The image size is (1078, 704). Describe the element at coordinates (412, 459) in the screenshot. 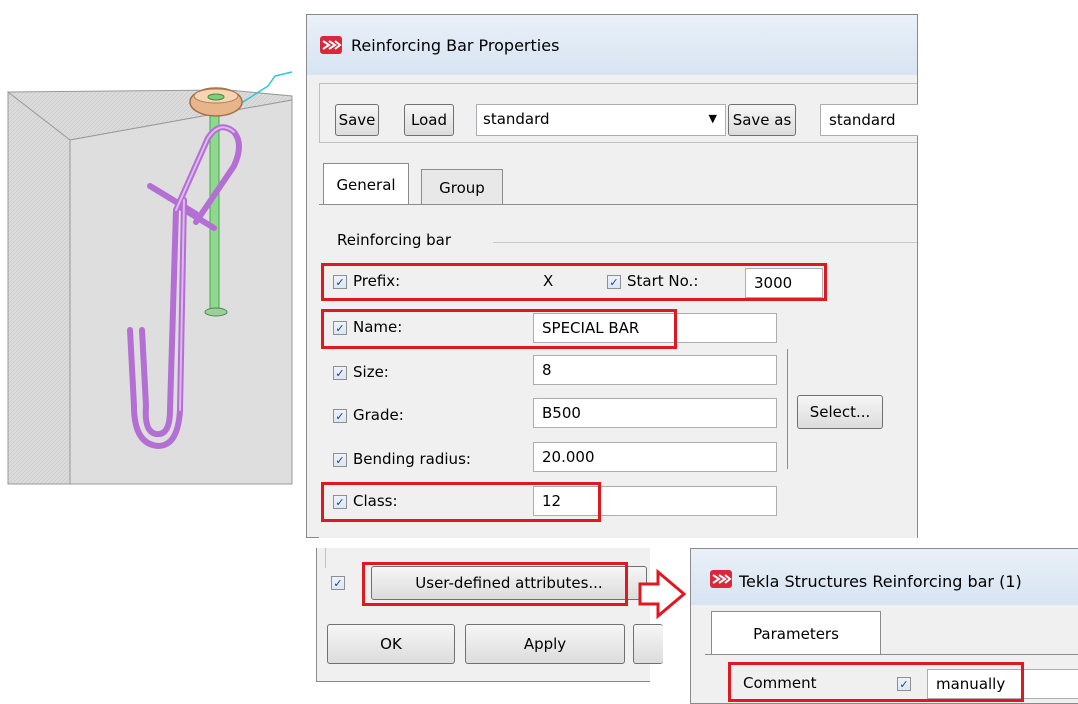

I see `bending-radius-label: Bending radius:` at that location.